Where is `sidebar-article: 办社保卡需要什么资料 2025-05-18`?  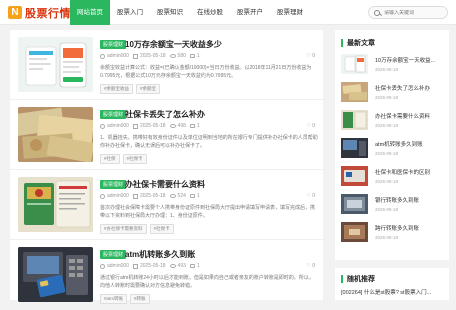 sidebar-article: 办社保卡需要什么资料 2025-05-18 is located at coordinates (393, 121).